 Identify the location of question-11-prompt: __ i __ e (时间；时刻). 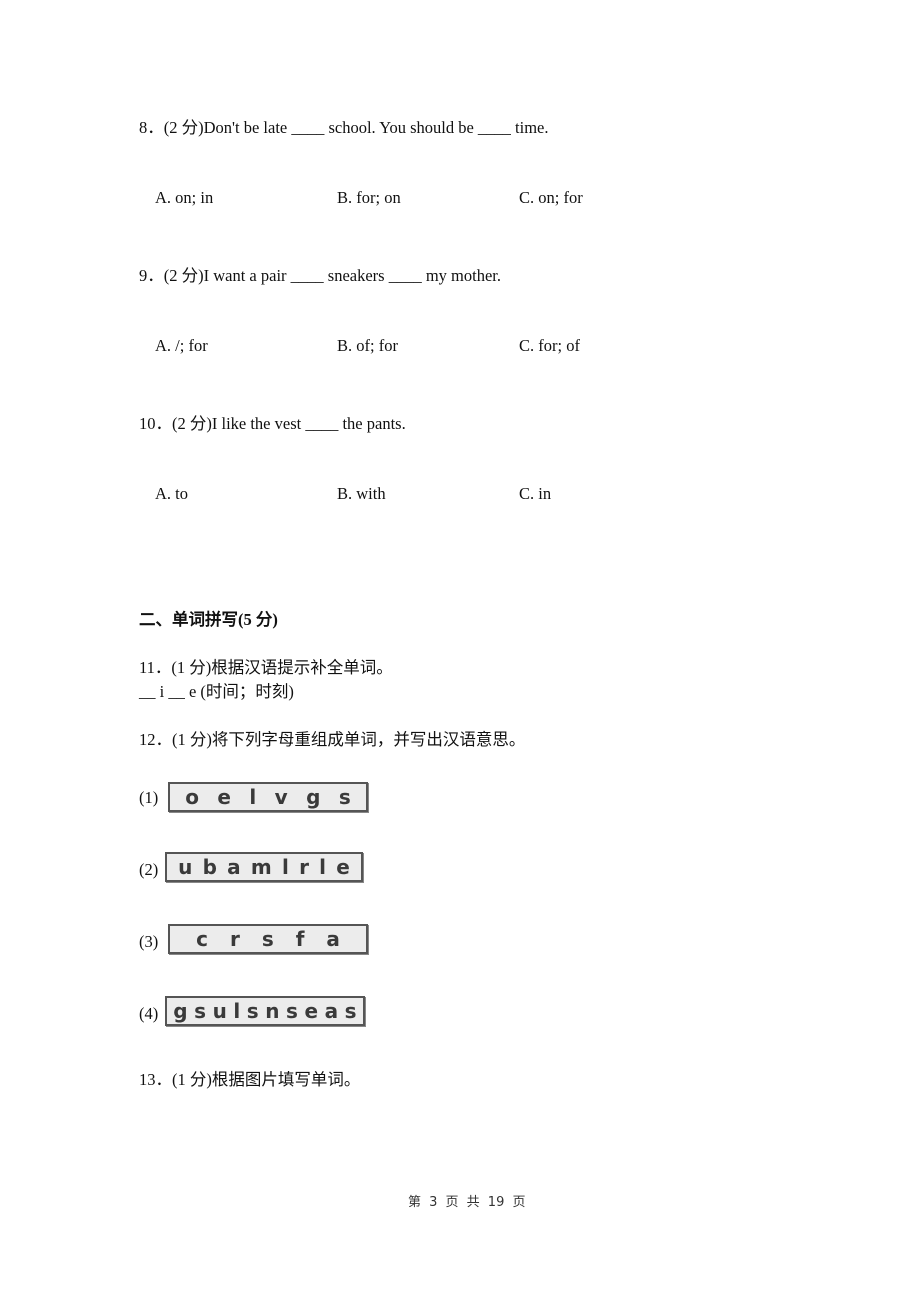
(216, 691).